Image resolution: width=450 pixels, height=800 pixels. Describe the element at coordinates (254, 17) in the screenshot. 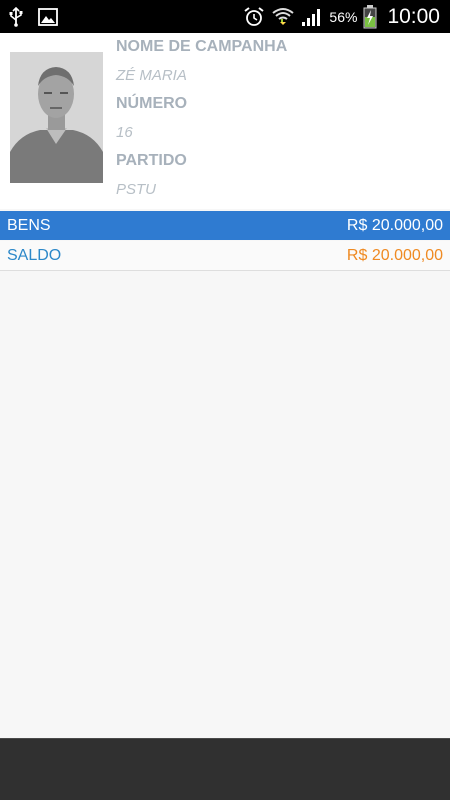

I see `alarm-icon` at that location.